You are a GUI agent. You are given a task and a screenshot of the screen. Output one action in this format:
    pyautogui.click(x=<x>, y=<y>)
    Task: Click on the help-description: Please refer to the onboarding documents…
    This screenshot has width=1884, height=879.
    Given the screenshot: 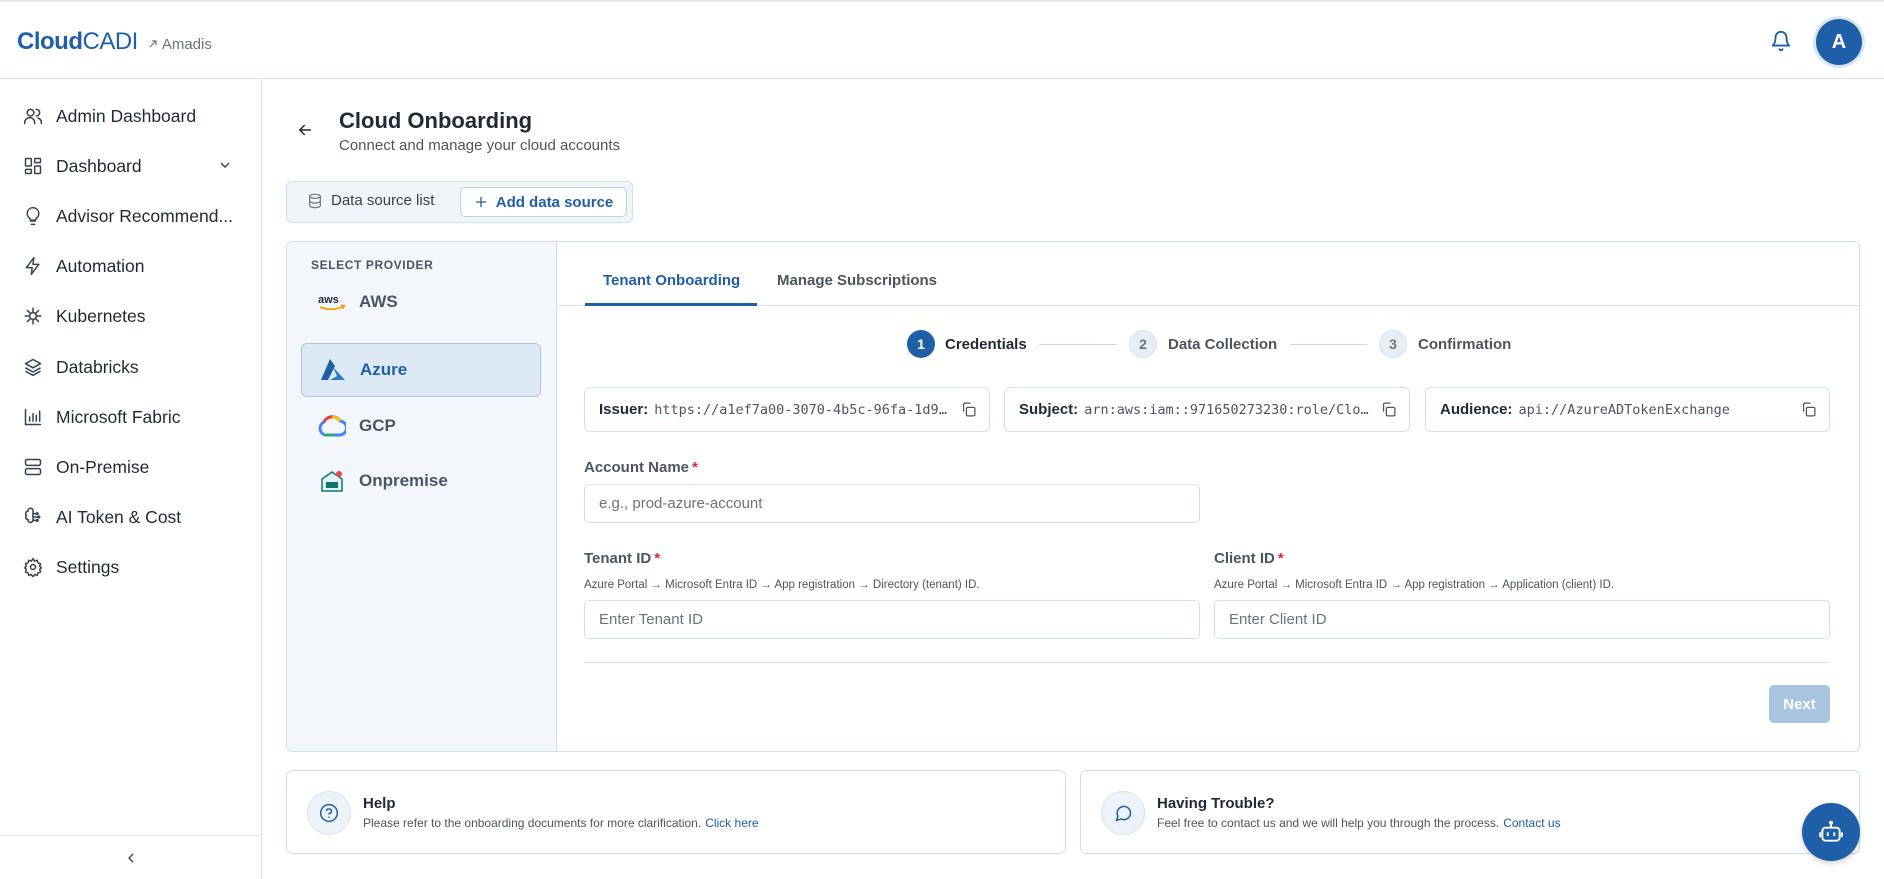 What is the action you would take?
    pyautogui.click(x=561, y=823)
    